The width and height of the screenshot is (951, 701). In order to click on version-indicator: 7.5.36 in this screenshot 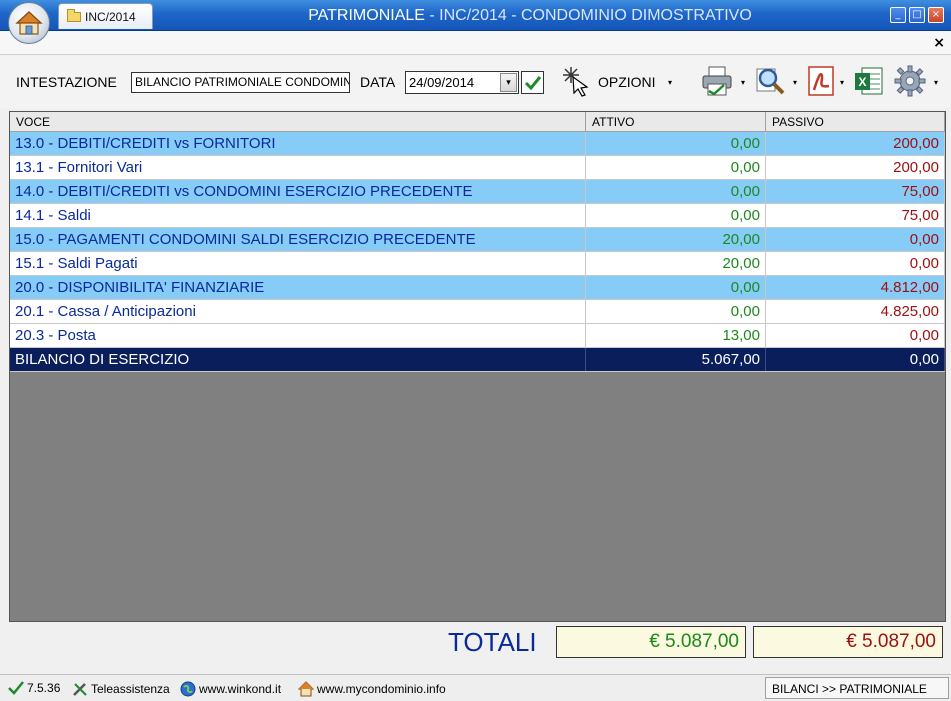, I will do `click(34, 688)`.